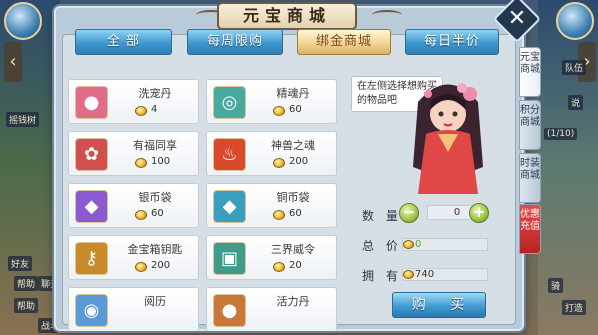 This screenshot has width=598, height=335. What do you see at coordinates (293, 145) in the screenshot?
I see `item-name: 神兽之魂` at bounding box center [293, 145].